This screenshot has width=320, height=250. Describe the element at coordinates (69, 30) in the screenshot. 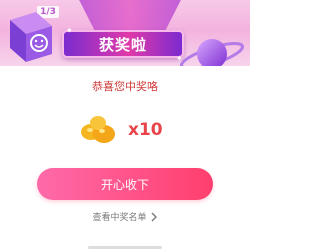

I see `sparkle-icon: ✦` at that location.